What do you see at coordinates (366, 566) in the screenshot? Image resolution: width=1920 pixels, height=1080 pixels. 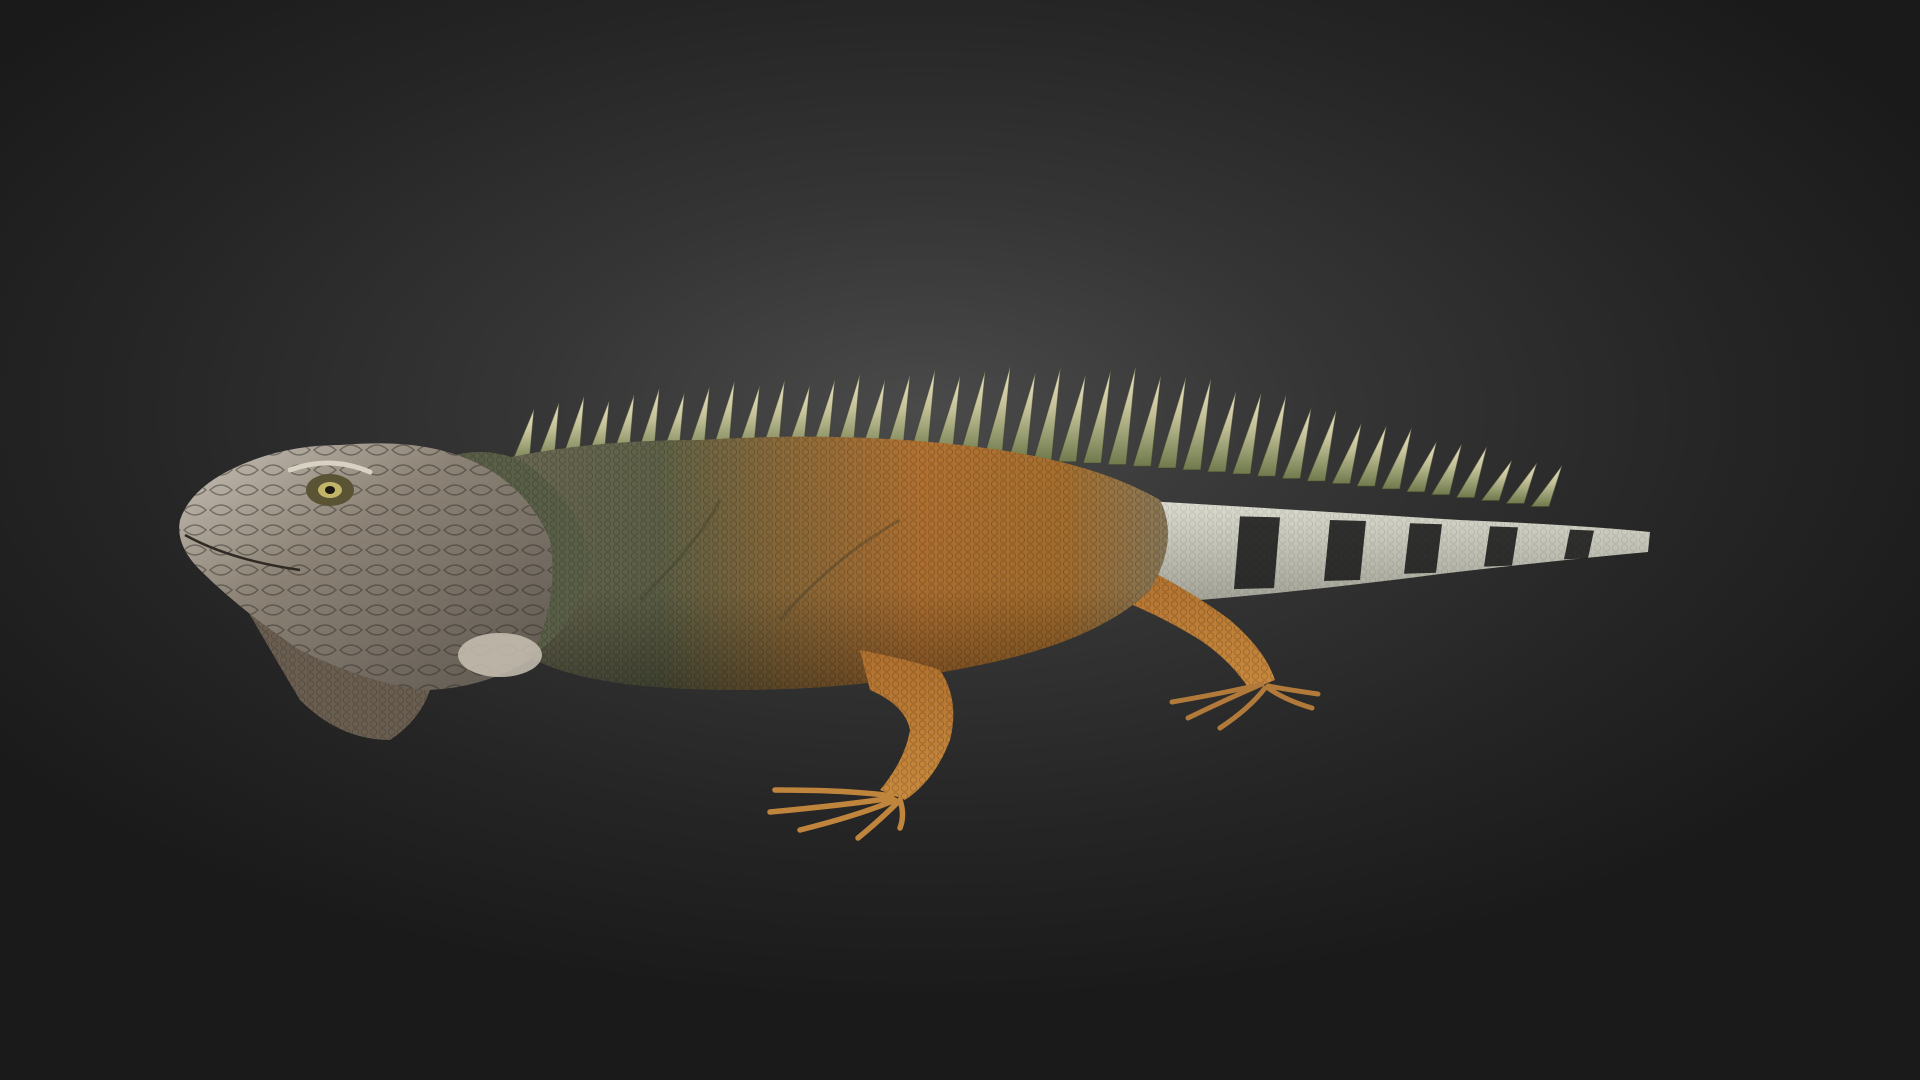 I see `iguana-head` at bounding box center [366, 566].